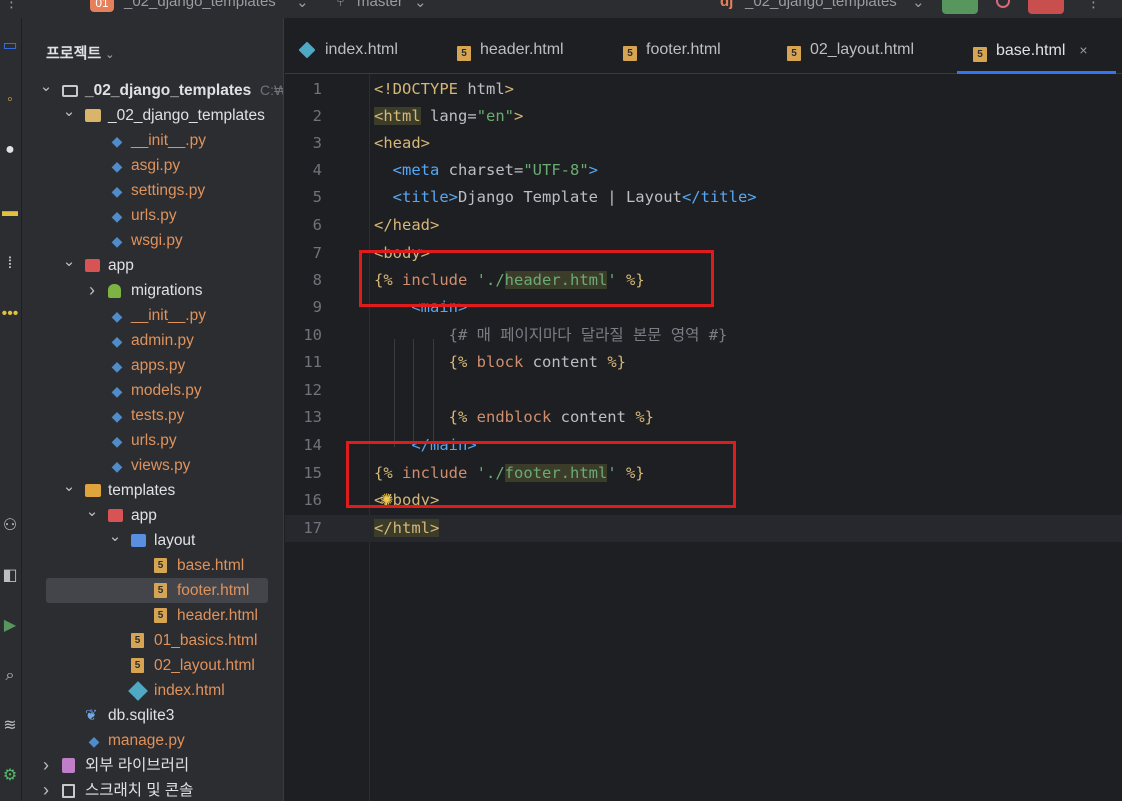 This screenshot has width=1122, height=801. What do you see at coordinates (152, 765) in the screenshot?
I see `tree-item: › 외부 라이브러리` at bounding box center [152, 765].